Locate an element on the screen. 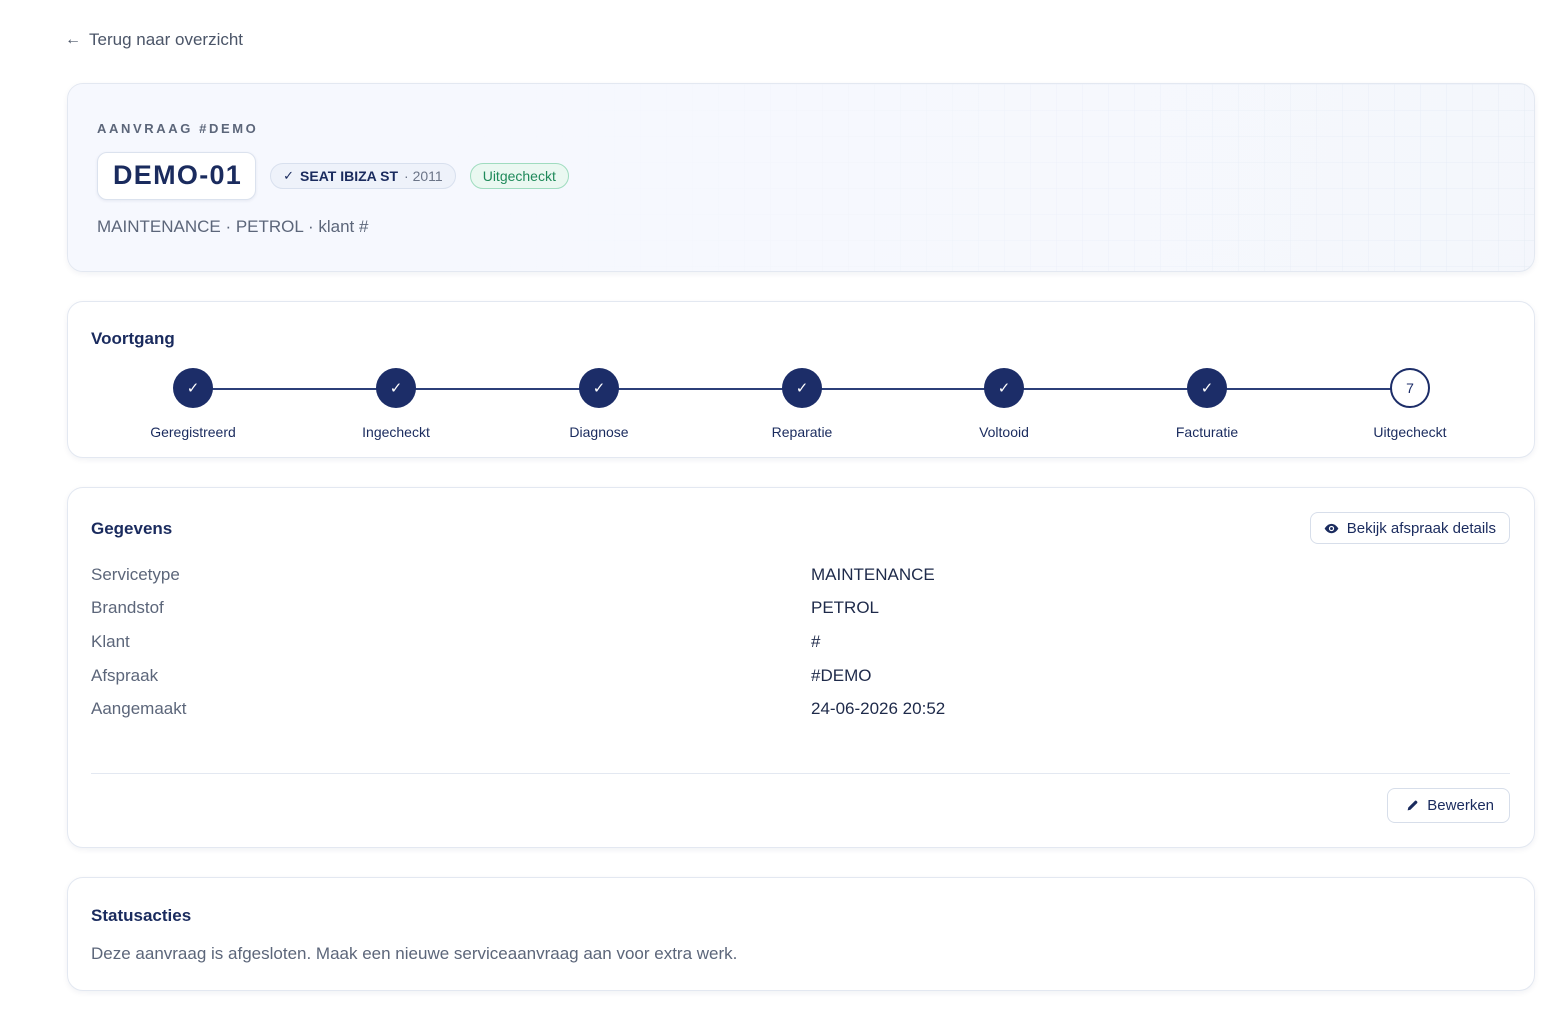 Image resolution: width=1554 pixels, height=1012 pixels. detail-key: Aangemaakt is located at coordinates (139, 709).